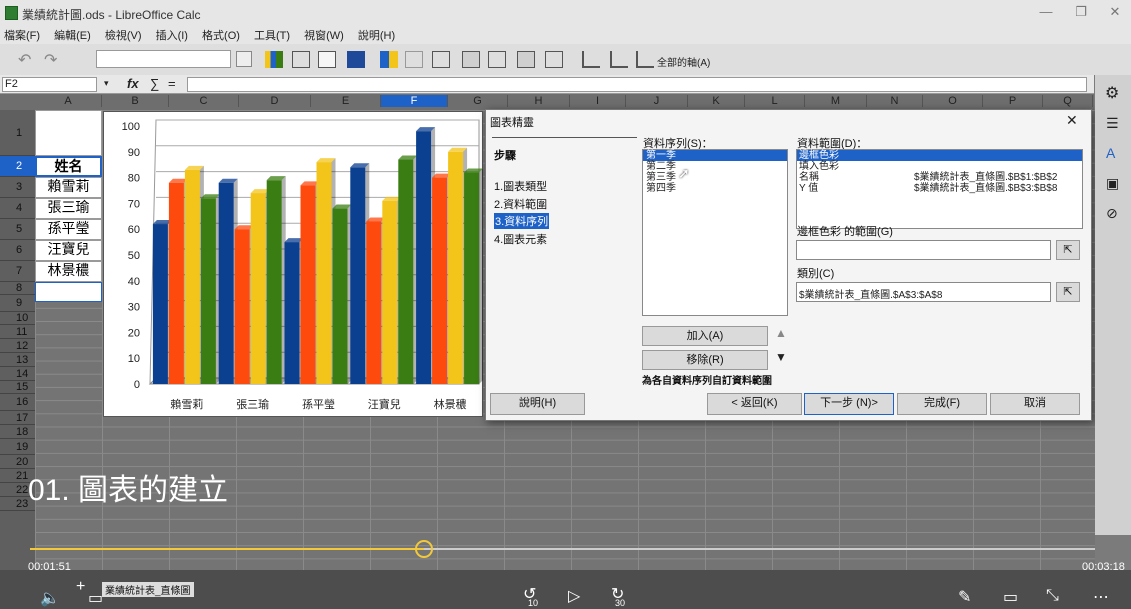  What do you see at coordinates (537, 404) in the screenshot?
I see `help-button: 說明(H)` at bounding box center [537, 404].